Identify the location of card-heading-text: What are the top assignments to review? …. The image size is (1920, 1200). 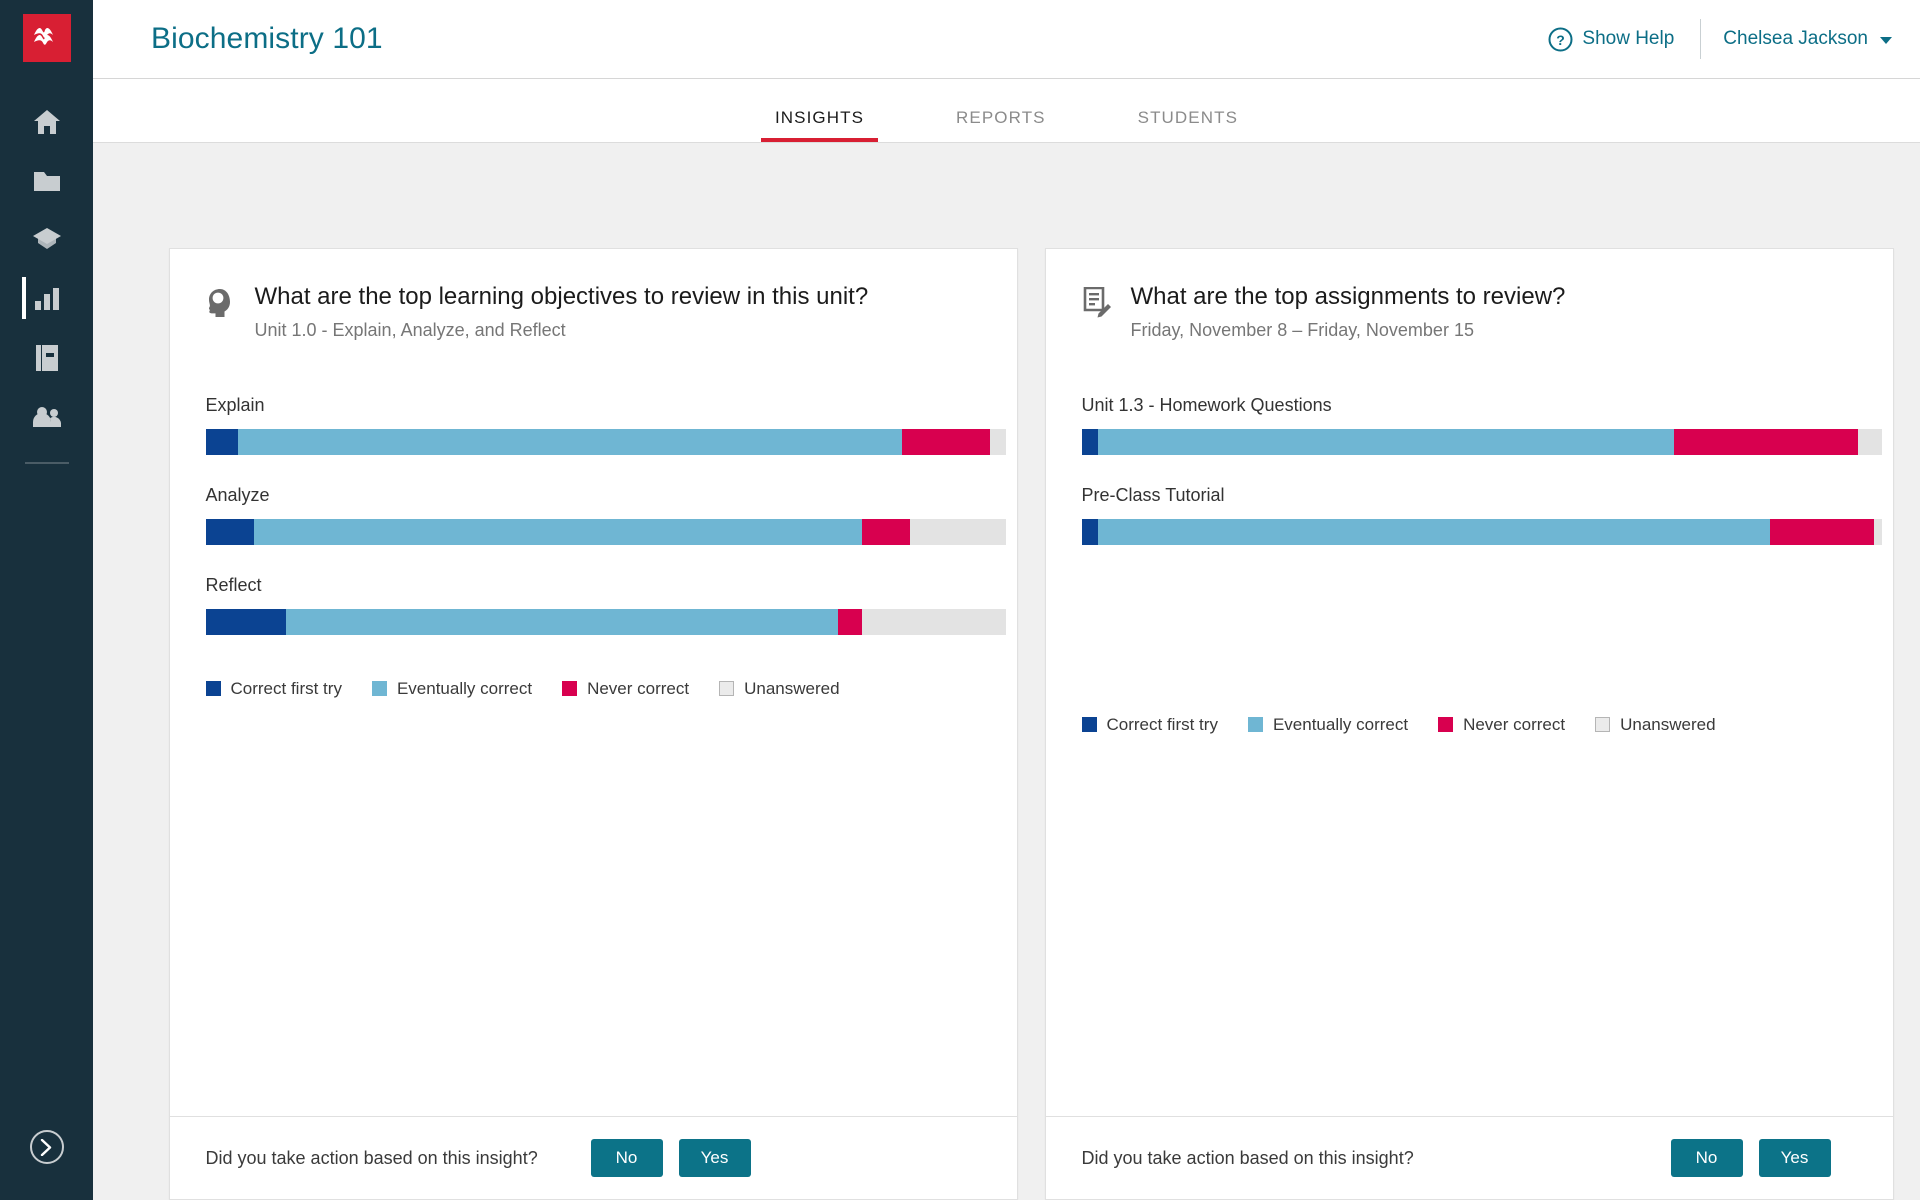
(1348, 312).